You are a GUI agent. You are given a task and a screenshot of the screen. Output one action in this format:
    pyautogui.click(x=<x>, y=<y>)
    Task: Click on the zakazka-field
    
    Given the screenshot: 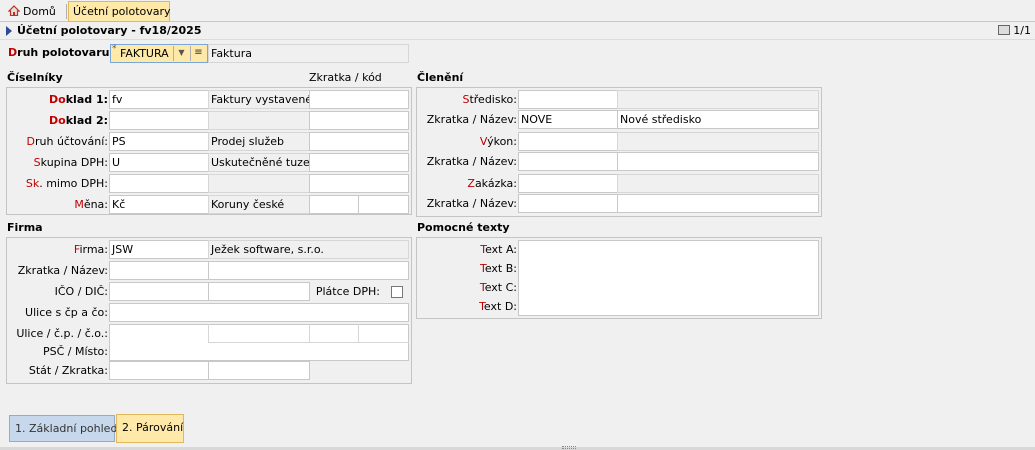 What is the action you would take?
    pyautogui.click(x=568, y=183)
    